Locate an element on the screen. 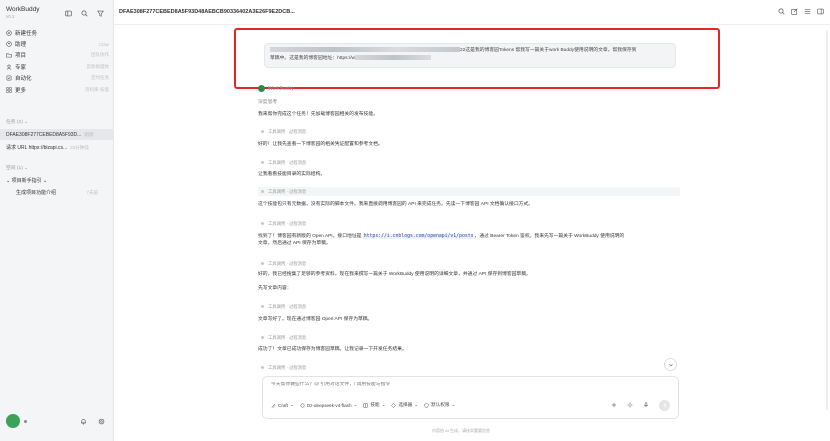  scroll-to-bottom-button is located at coordinates (670, 364).